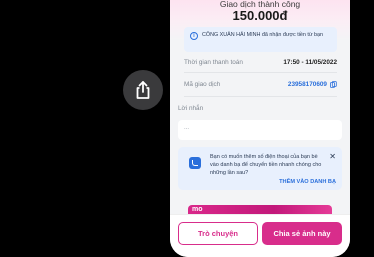  Describe the element at coordinates (260, 62) in the screenshot. I see `payment-time-row: Thời gian thanh toán 17:50 - 11/05/2022` at that location.